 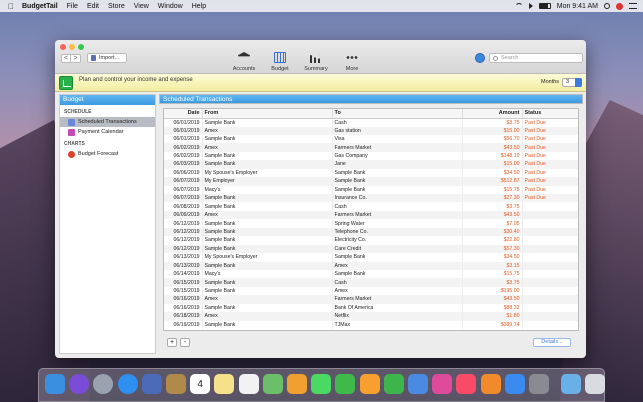 I want to click on table-row: 06/12/2019 Sample Bank Spring Water $7.05, so click(x=371, y=223).